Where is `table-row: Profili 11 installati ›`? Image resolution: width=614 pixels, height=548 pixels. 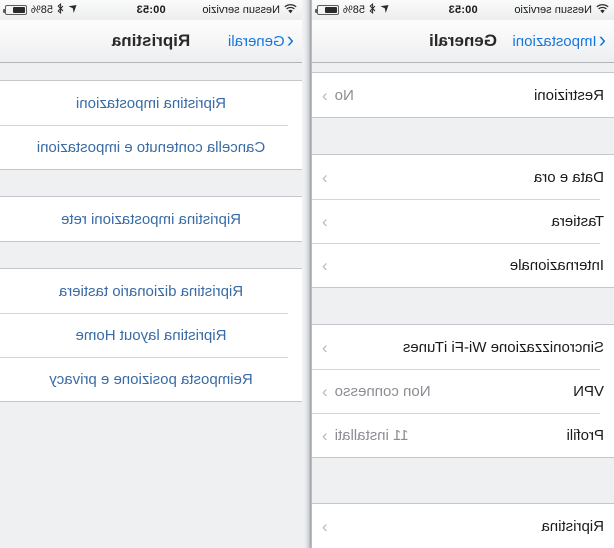
table-row: Profili 11 installati › is located at coordinates (463, 435).